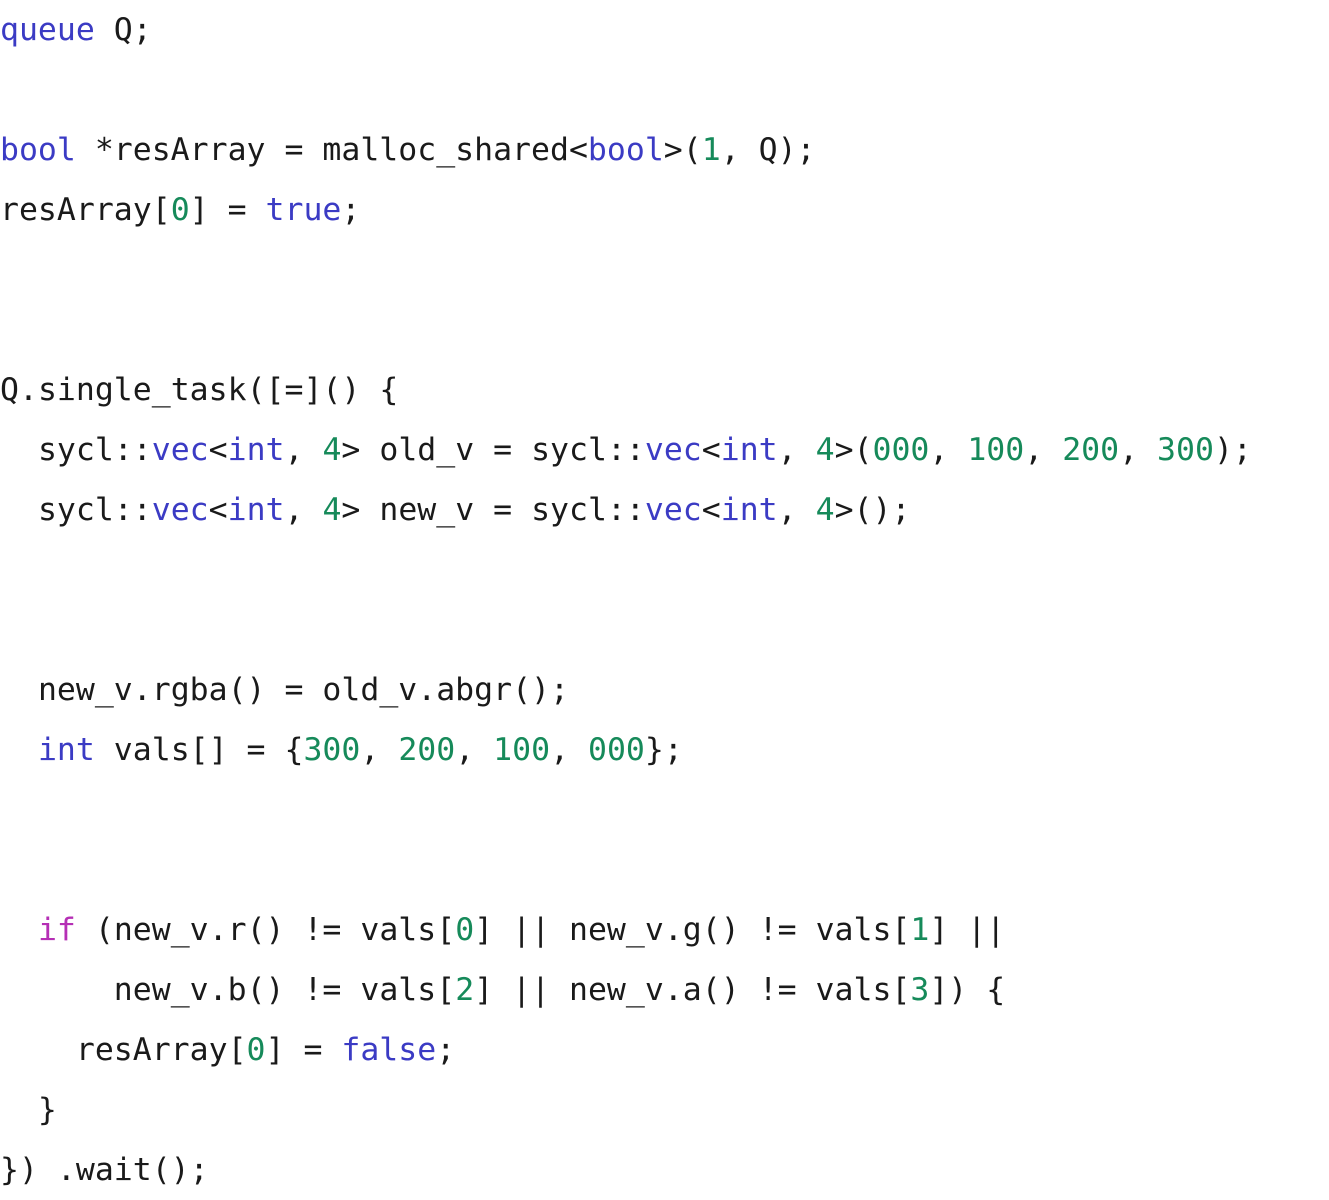 This screenshot has height=1200, width=1329. What do you see at coordinates (237, 990) in the screenshot?
I see `code-token-function: b` at bounding box center [237, 990].